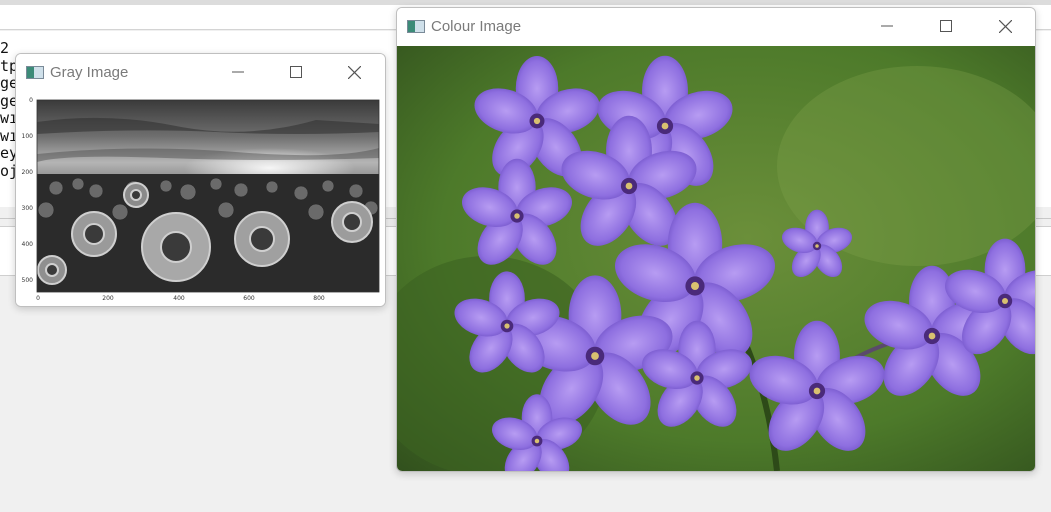 Image resolution: width=1051 pixels, height=512 pixels. What do you see at coordinates (31, 100) in the screenshot?
I see `y-tick-label: 0` at bounding box center [31, 100].